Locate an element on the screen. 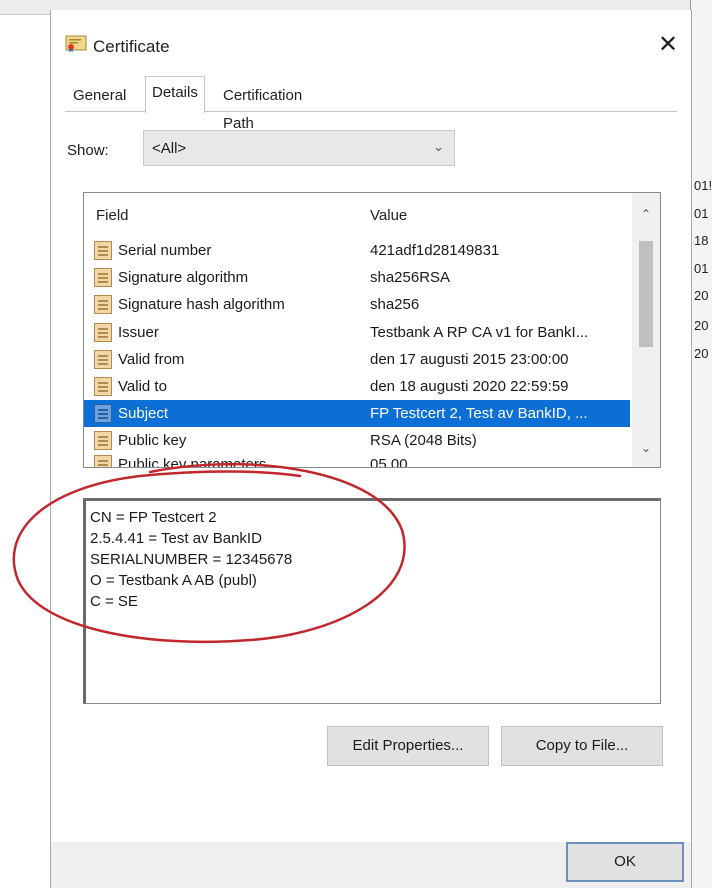 The height and width of the screenshot is (888, 712). show-dropdown: <All> ⌄ is located at coordinates (299, 148).